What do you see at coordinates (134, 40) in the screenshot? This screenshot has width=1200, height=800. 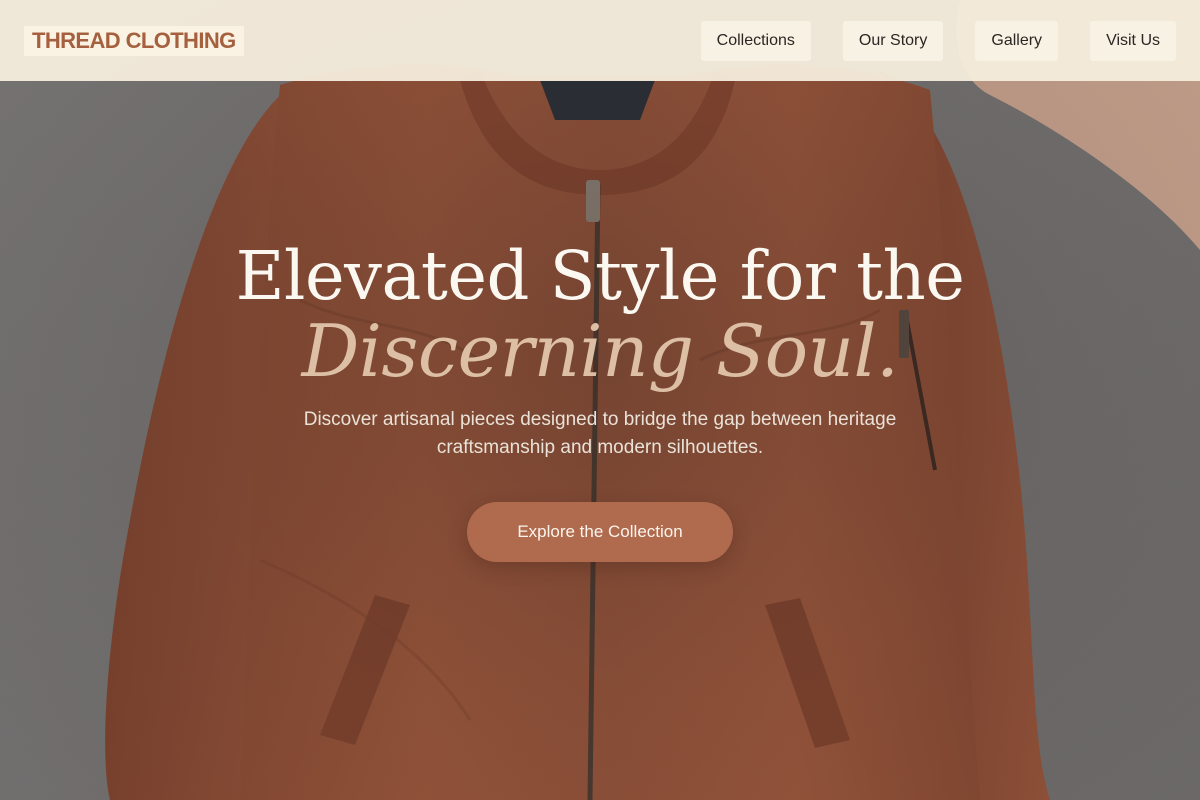 I see `brand-logo: THREAD CLOTHING` at bounding box center [134, 40].